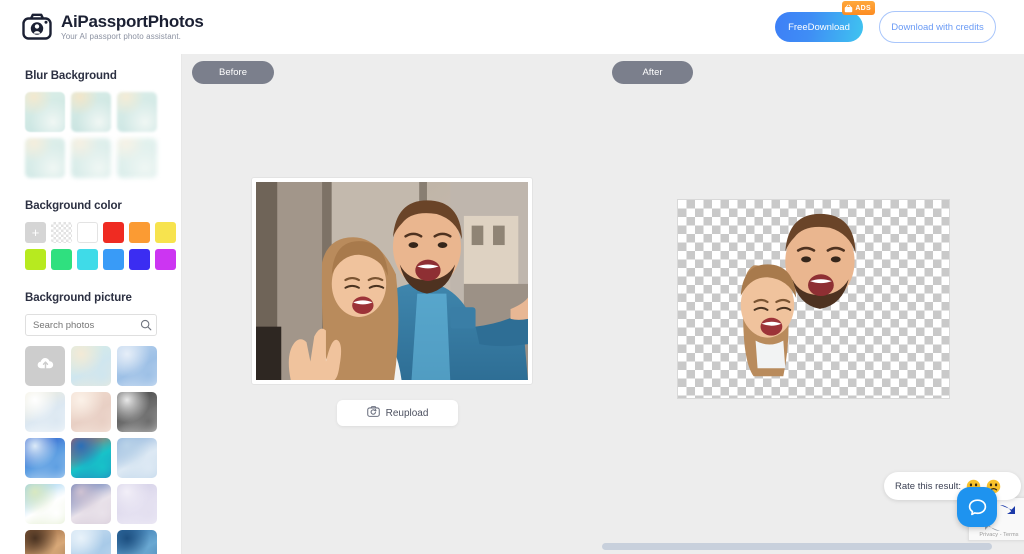  What do you see at coordinates (165, 259) in the screenshot?
I see `color-swatch-magenta` at bounding box center [165, 259].